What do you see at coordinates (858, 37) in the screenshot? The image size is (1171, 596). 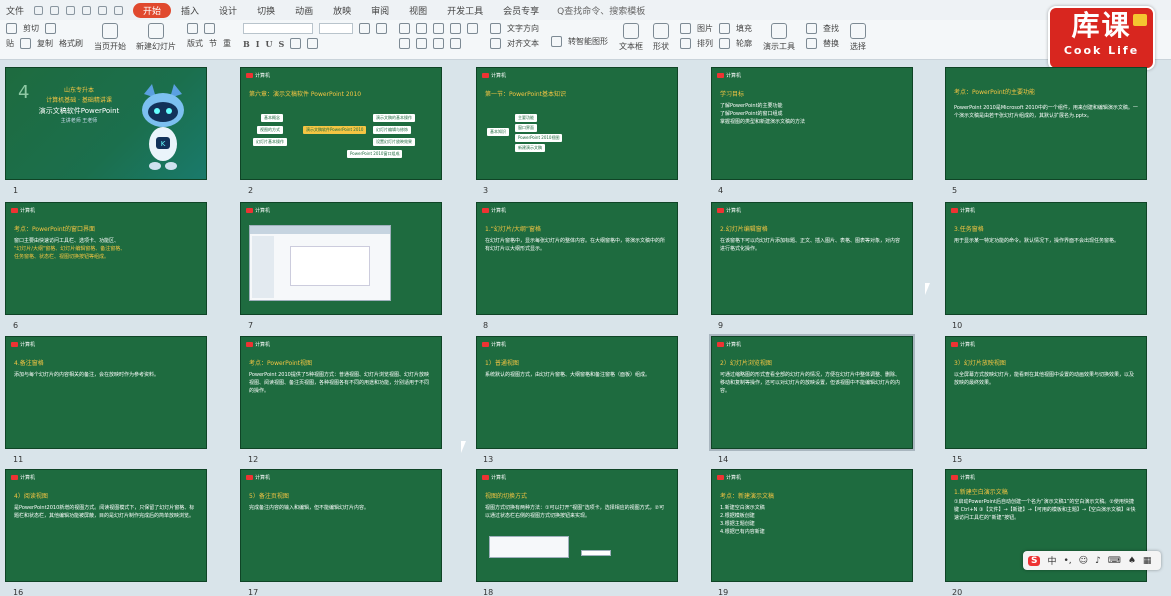 I see `select-button: 选择` at bounding box center [858, 37].